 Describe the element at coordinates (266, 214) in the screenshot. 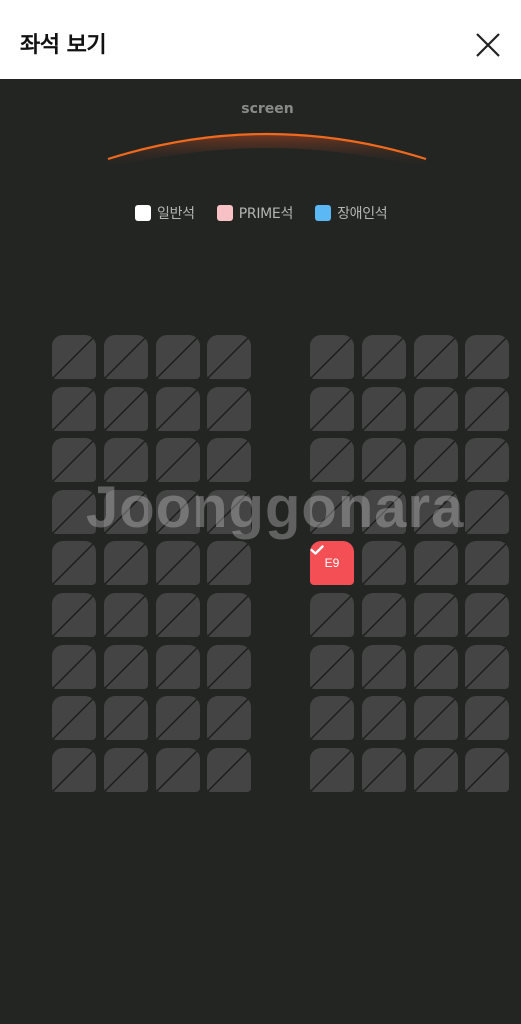

I see `legend-label-prime: PRIME석` at that location.